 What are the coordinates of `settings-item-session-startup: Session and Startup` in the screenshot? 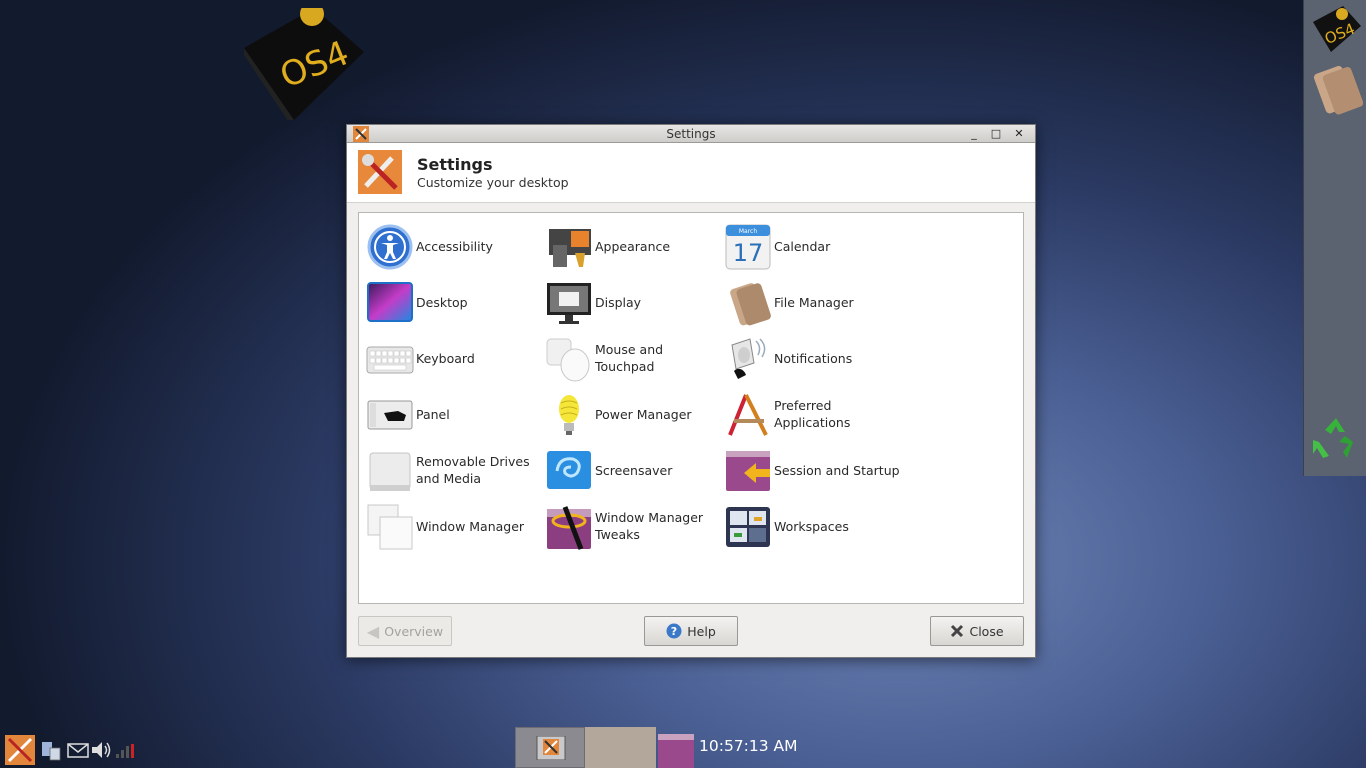 It's located at (812, 470).